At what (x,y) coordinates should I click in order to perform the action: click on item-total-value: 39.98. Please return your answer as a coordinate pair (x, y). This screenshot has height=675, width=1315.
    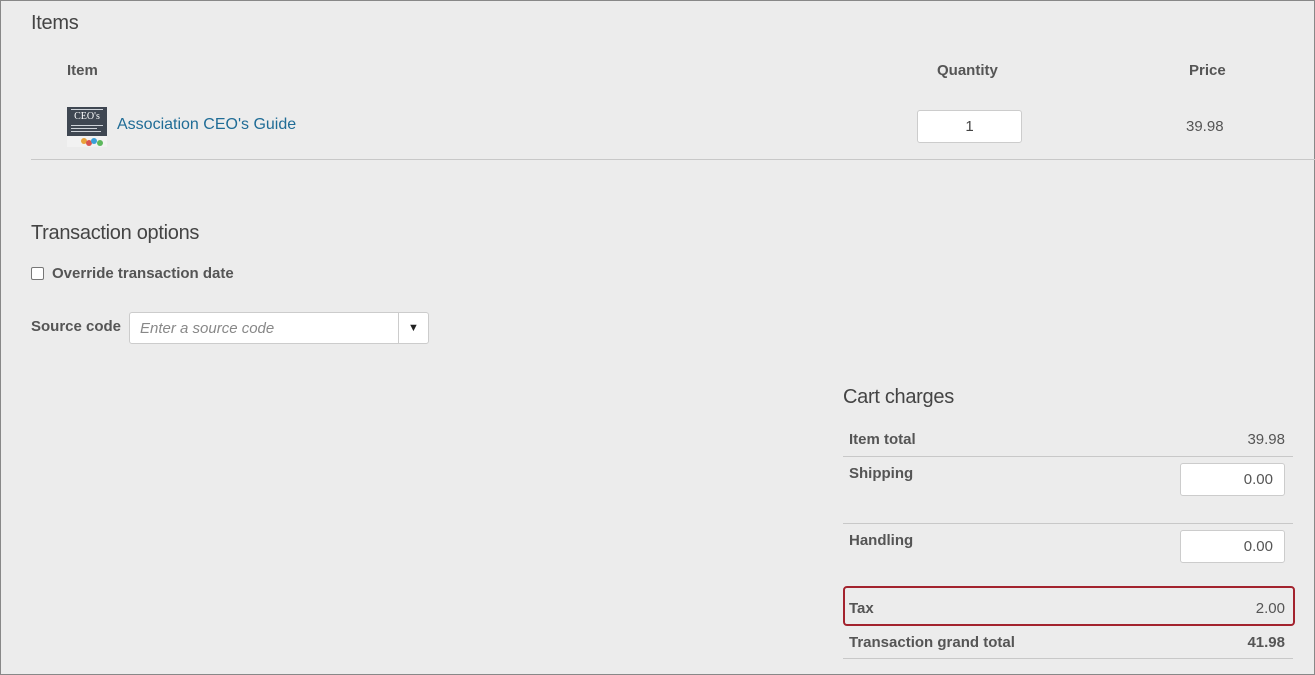
    Looking at the image, I should click on (1266, 439).